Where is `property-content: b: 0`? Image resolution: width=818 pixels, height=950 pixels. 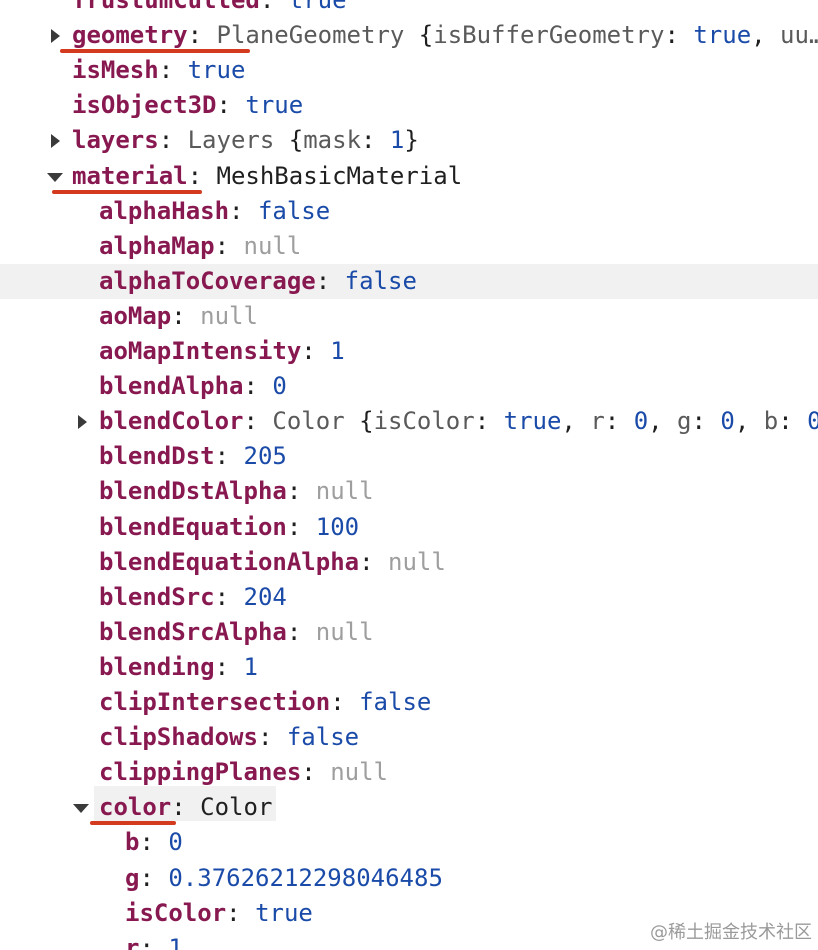 property-content: b: 0 is located at coordinates (154, 842).